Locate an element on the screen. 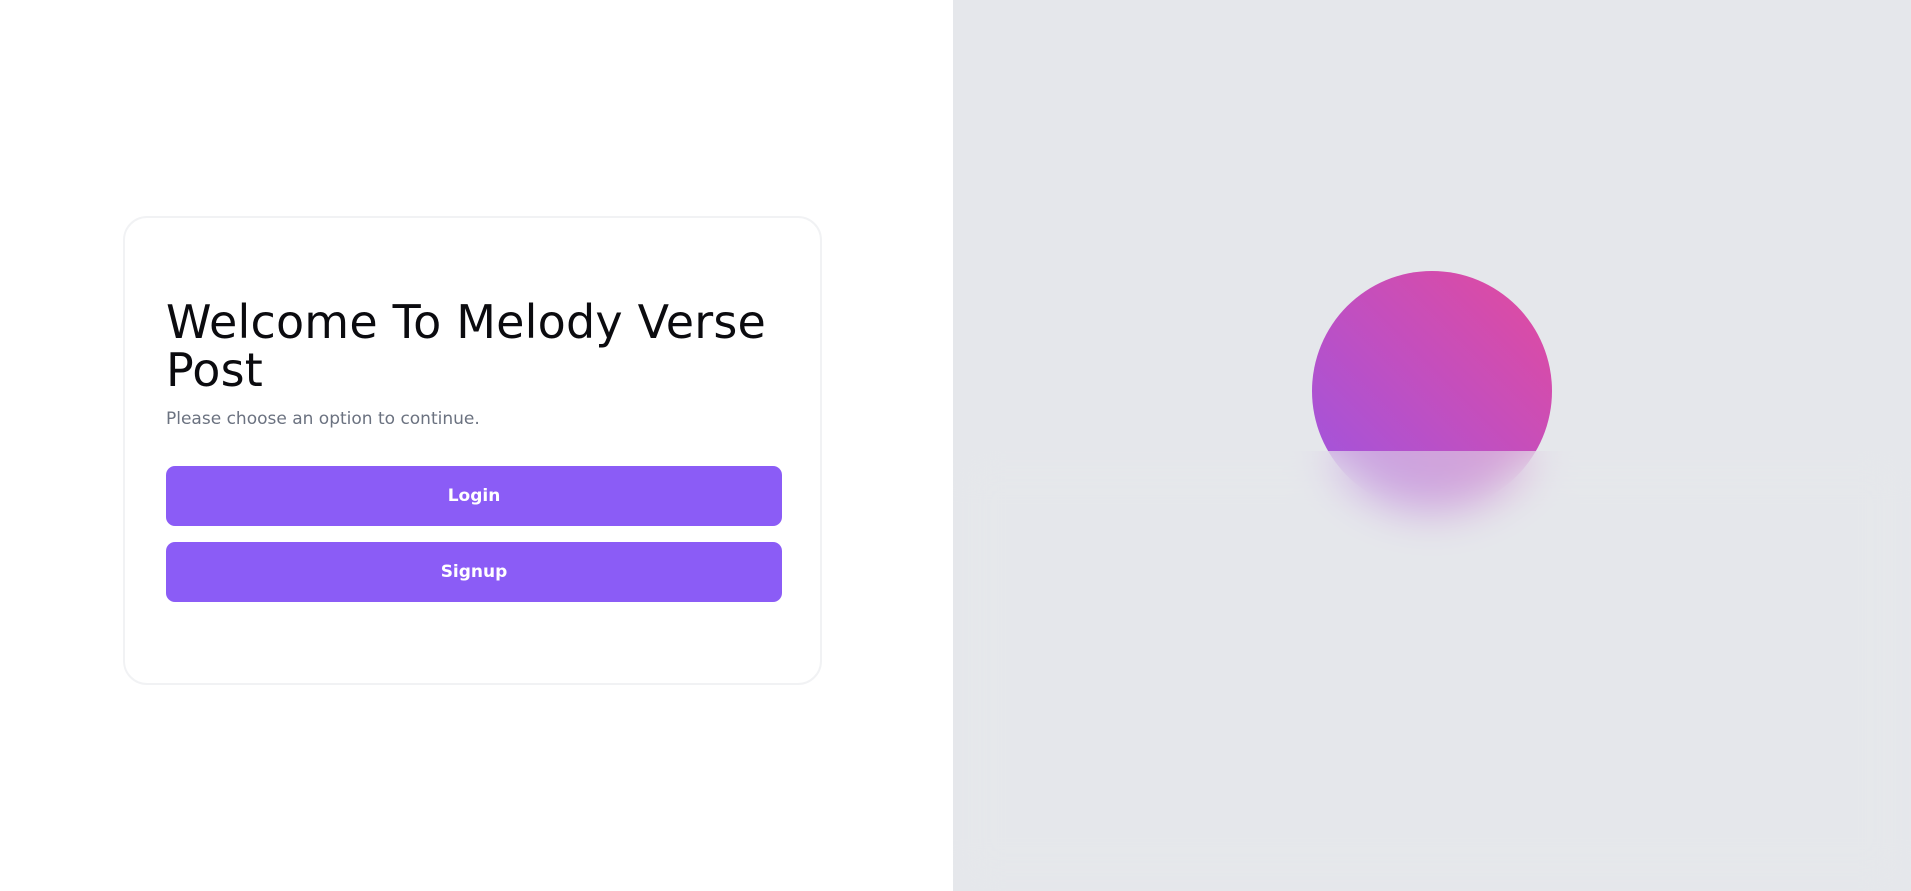 The width and height of the screenshot is (1911, 891). signup-button: Signup is located at coordinates (474, 572).